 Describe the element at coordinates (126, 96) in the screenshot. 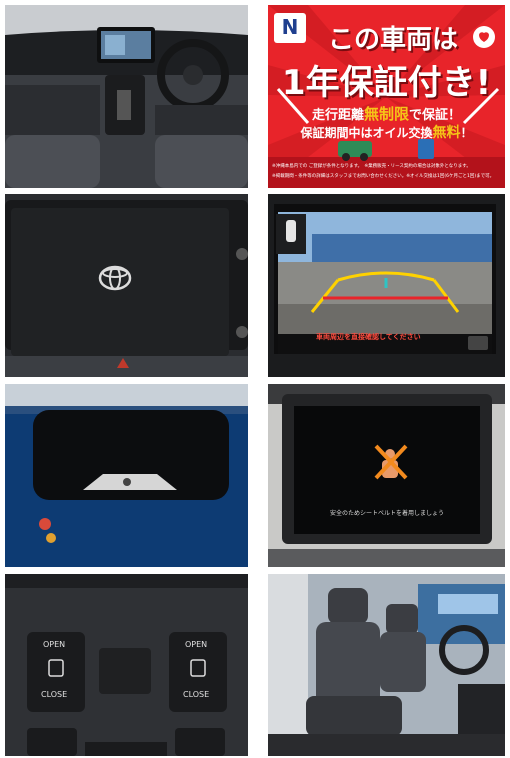

I see `photo-dashboard` at that location.